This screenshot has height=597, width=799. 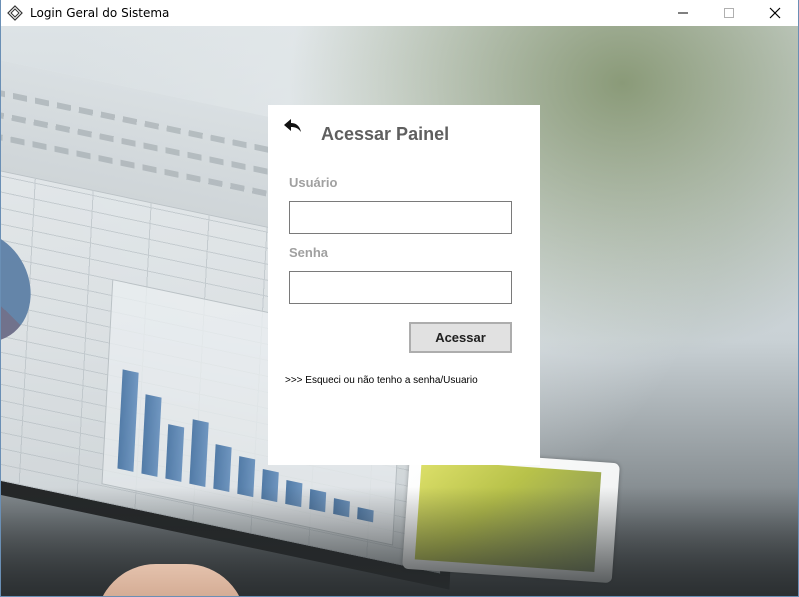 What do you see at coordinates (15, 13) in the screenshot?
I see `app-diamond-icon` at bounding box center [15, 13].